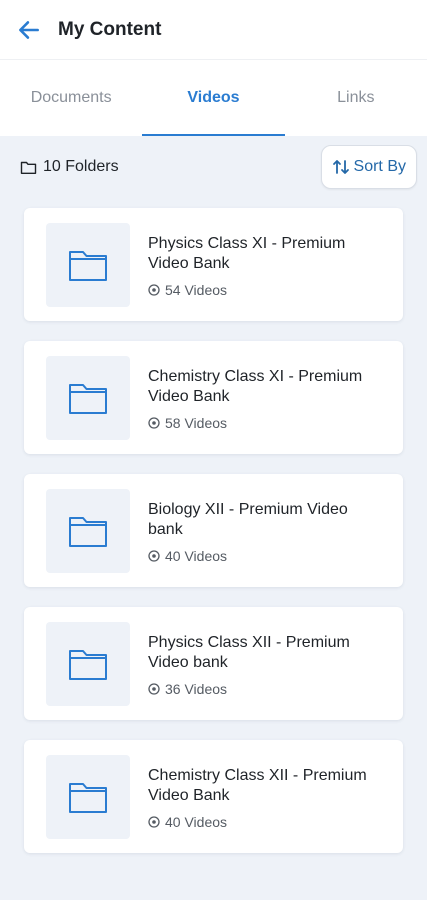  I want to click on folder-count: 10 Folders, so click(69, 167).